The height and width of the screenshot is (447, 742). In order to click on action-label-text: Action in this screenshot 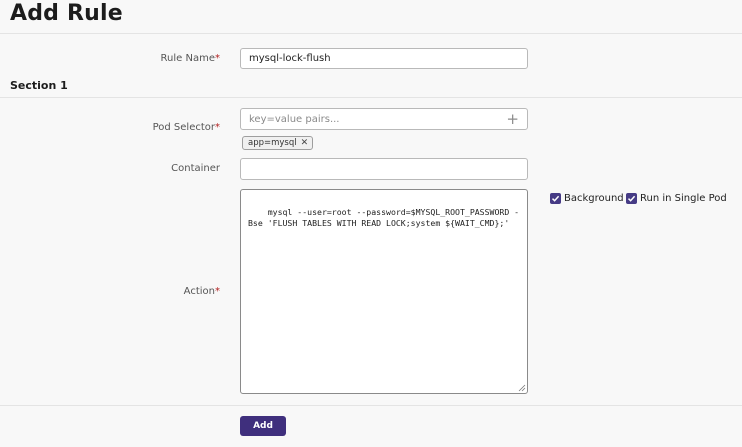, I will do `click(199, 291)`.